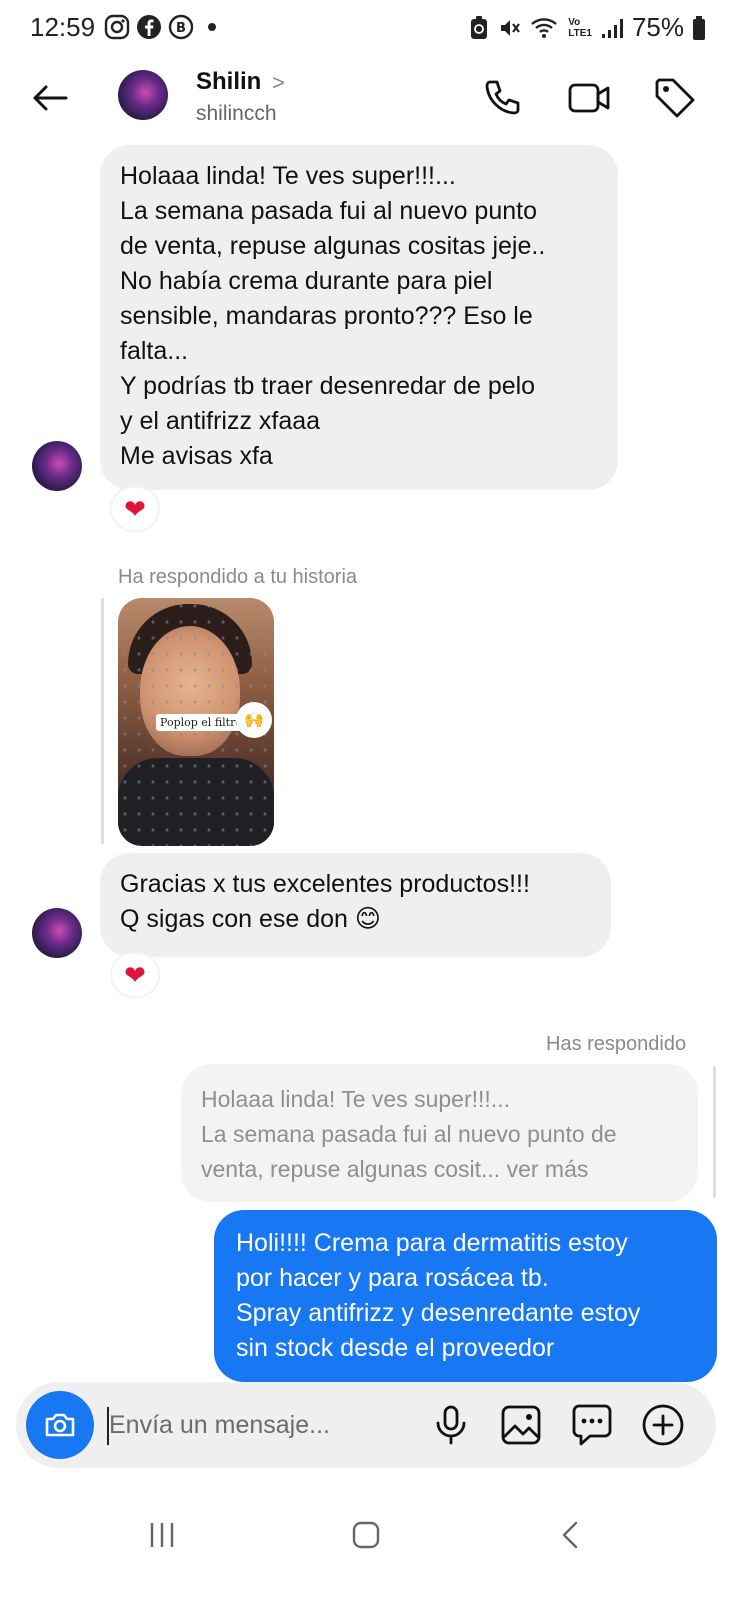  What do you see at coordinates (657, 27) in the screenshot?
I see `battery-percentage: 75%` at bounding box center [657, 27].